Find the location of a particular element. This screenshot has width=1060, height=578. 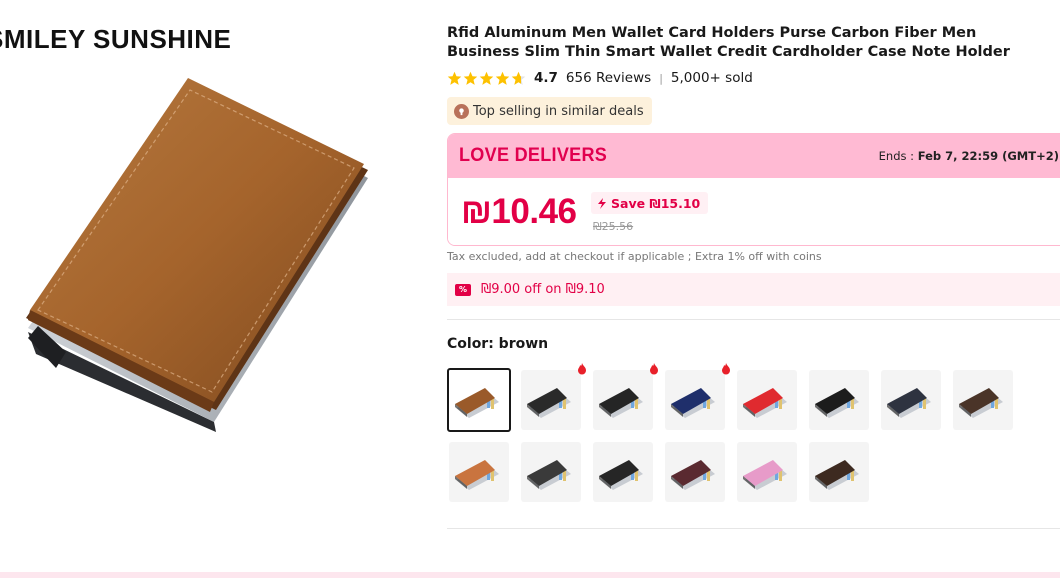

color-option-orange-brown is located at coordinates (479, 472).